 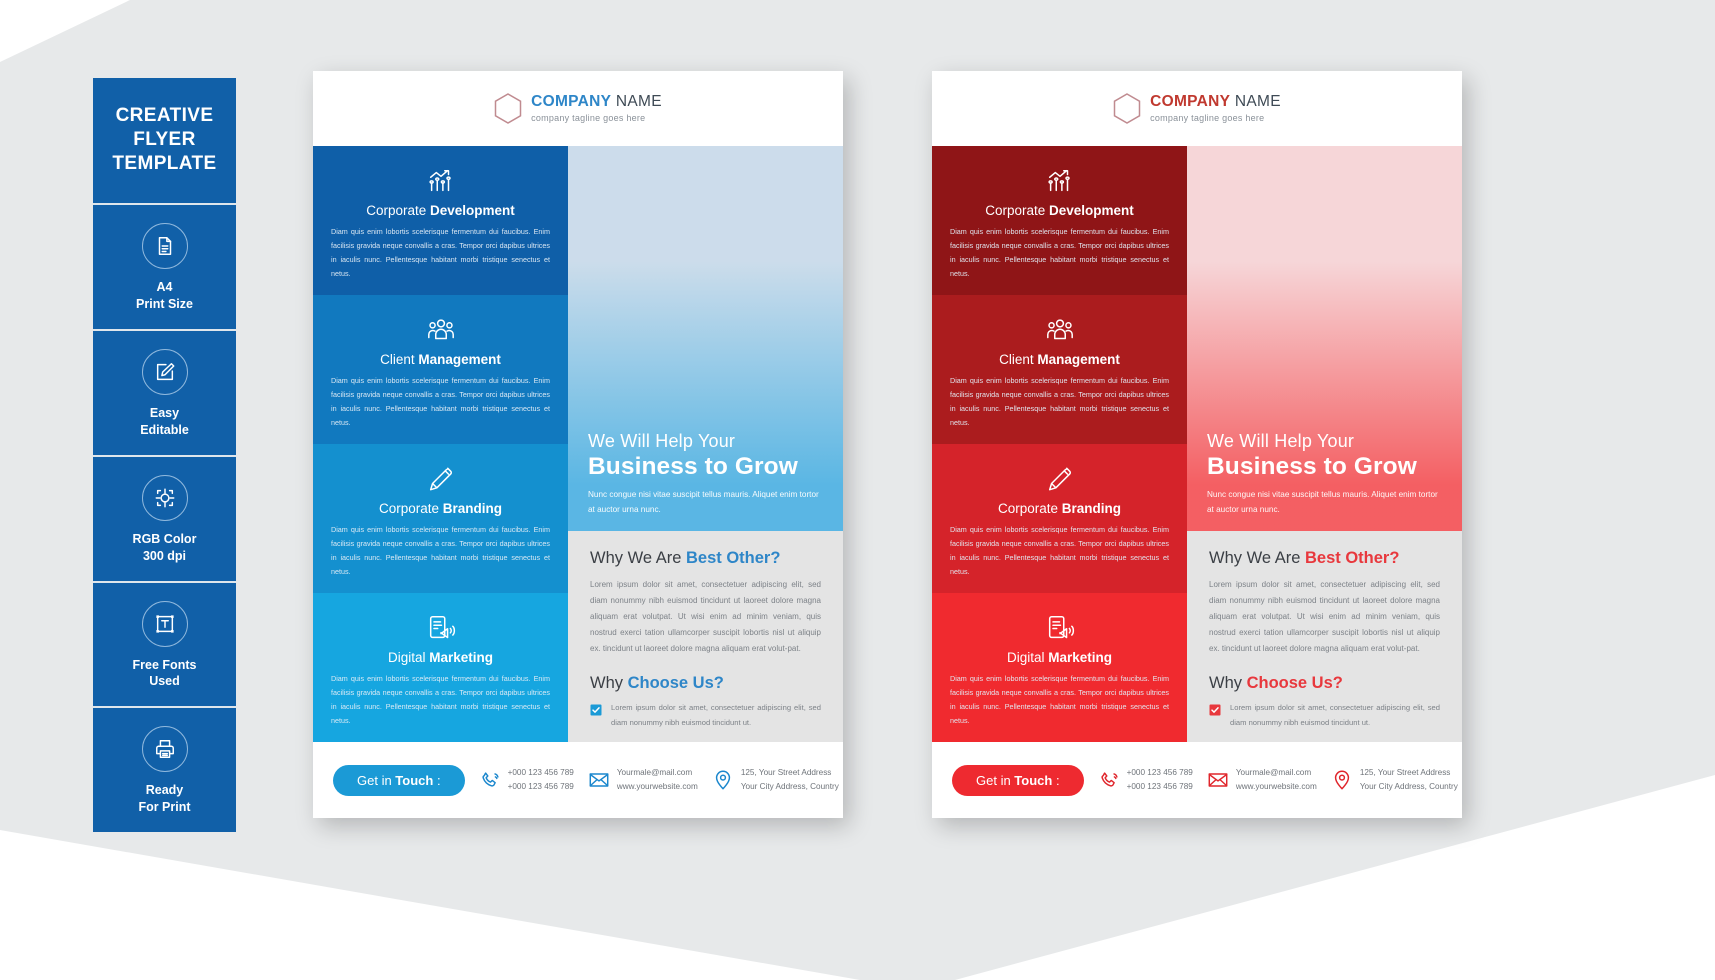 What do you see at coordinates (1109, 780) in the screenshot?
I see `phone-icon` at bounding box center [1109, 780].